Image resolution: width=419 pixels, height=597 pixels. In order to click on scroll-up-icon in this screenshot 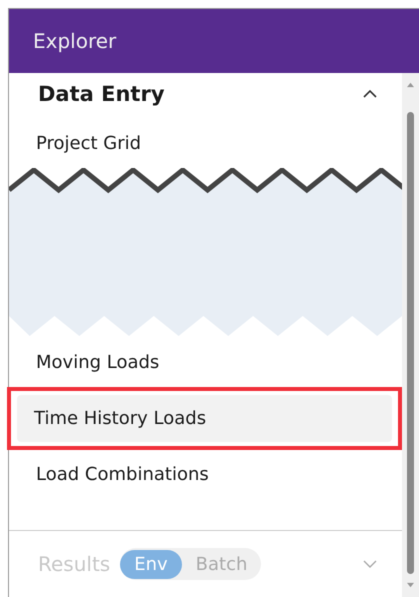, I will do `click(410, 84)`.